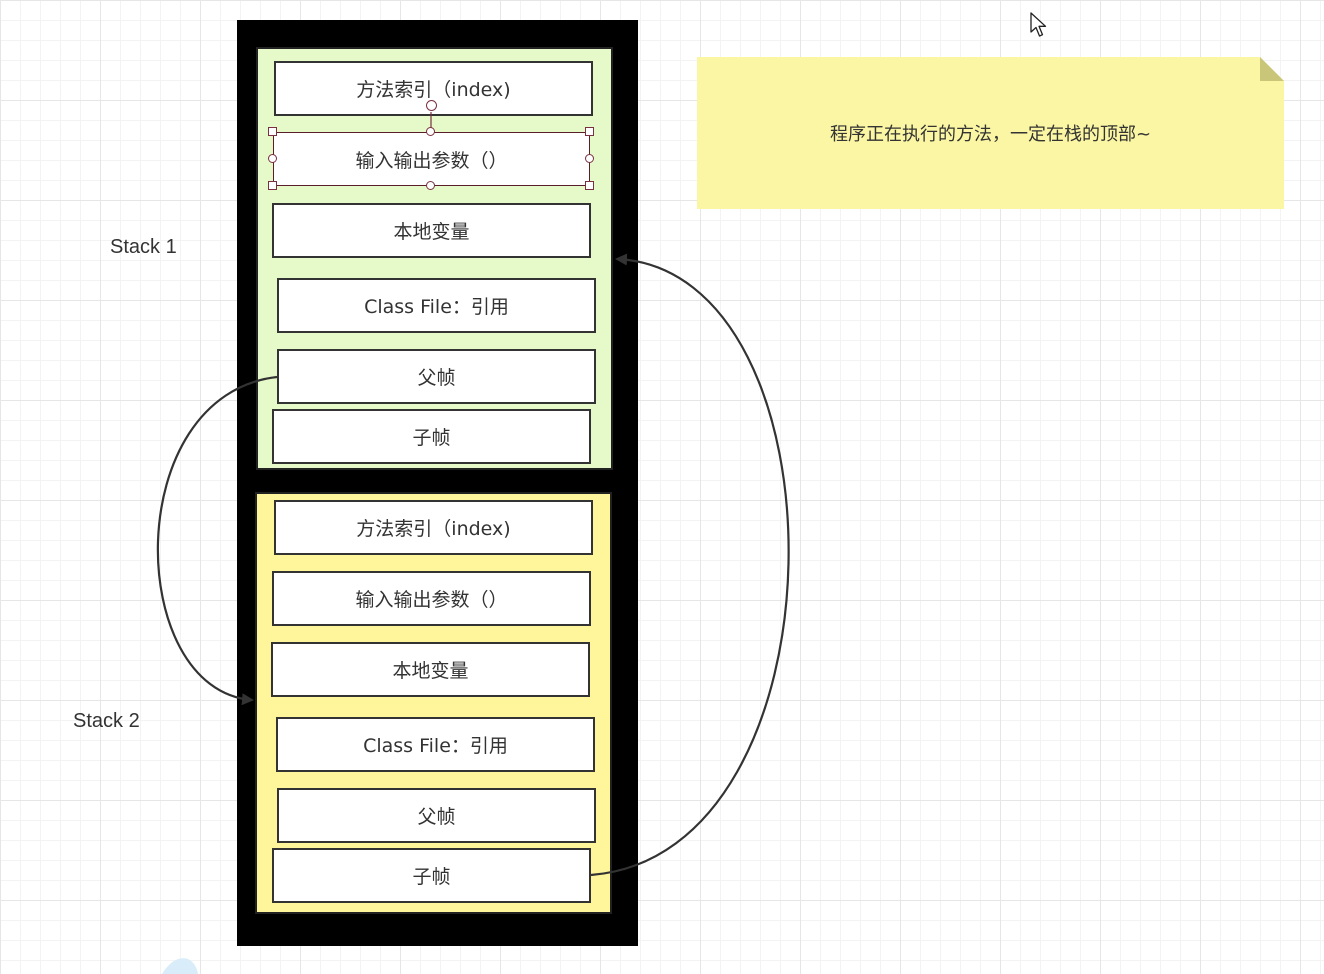 This screenshot has height=974, width=1324. Describe the element at coordinates (436, 815) in the screenshot. I see `frame2-parent-frame-cell: 父帧` at that location.